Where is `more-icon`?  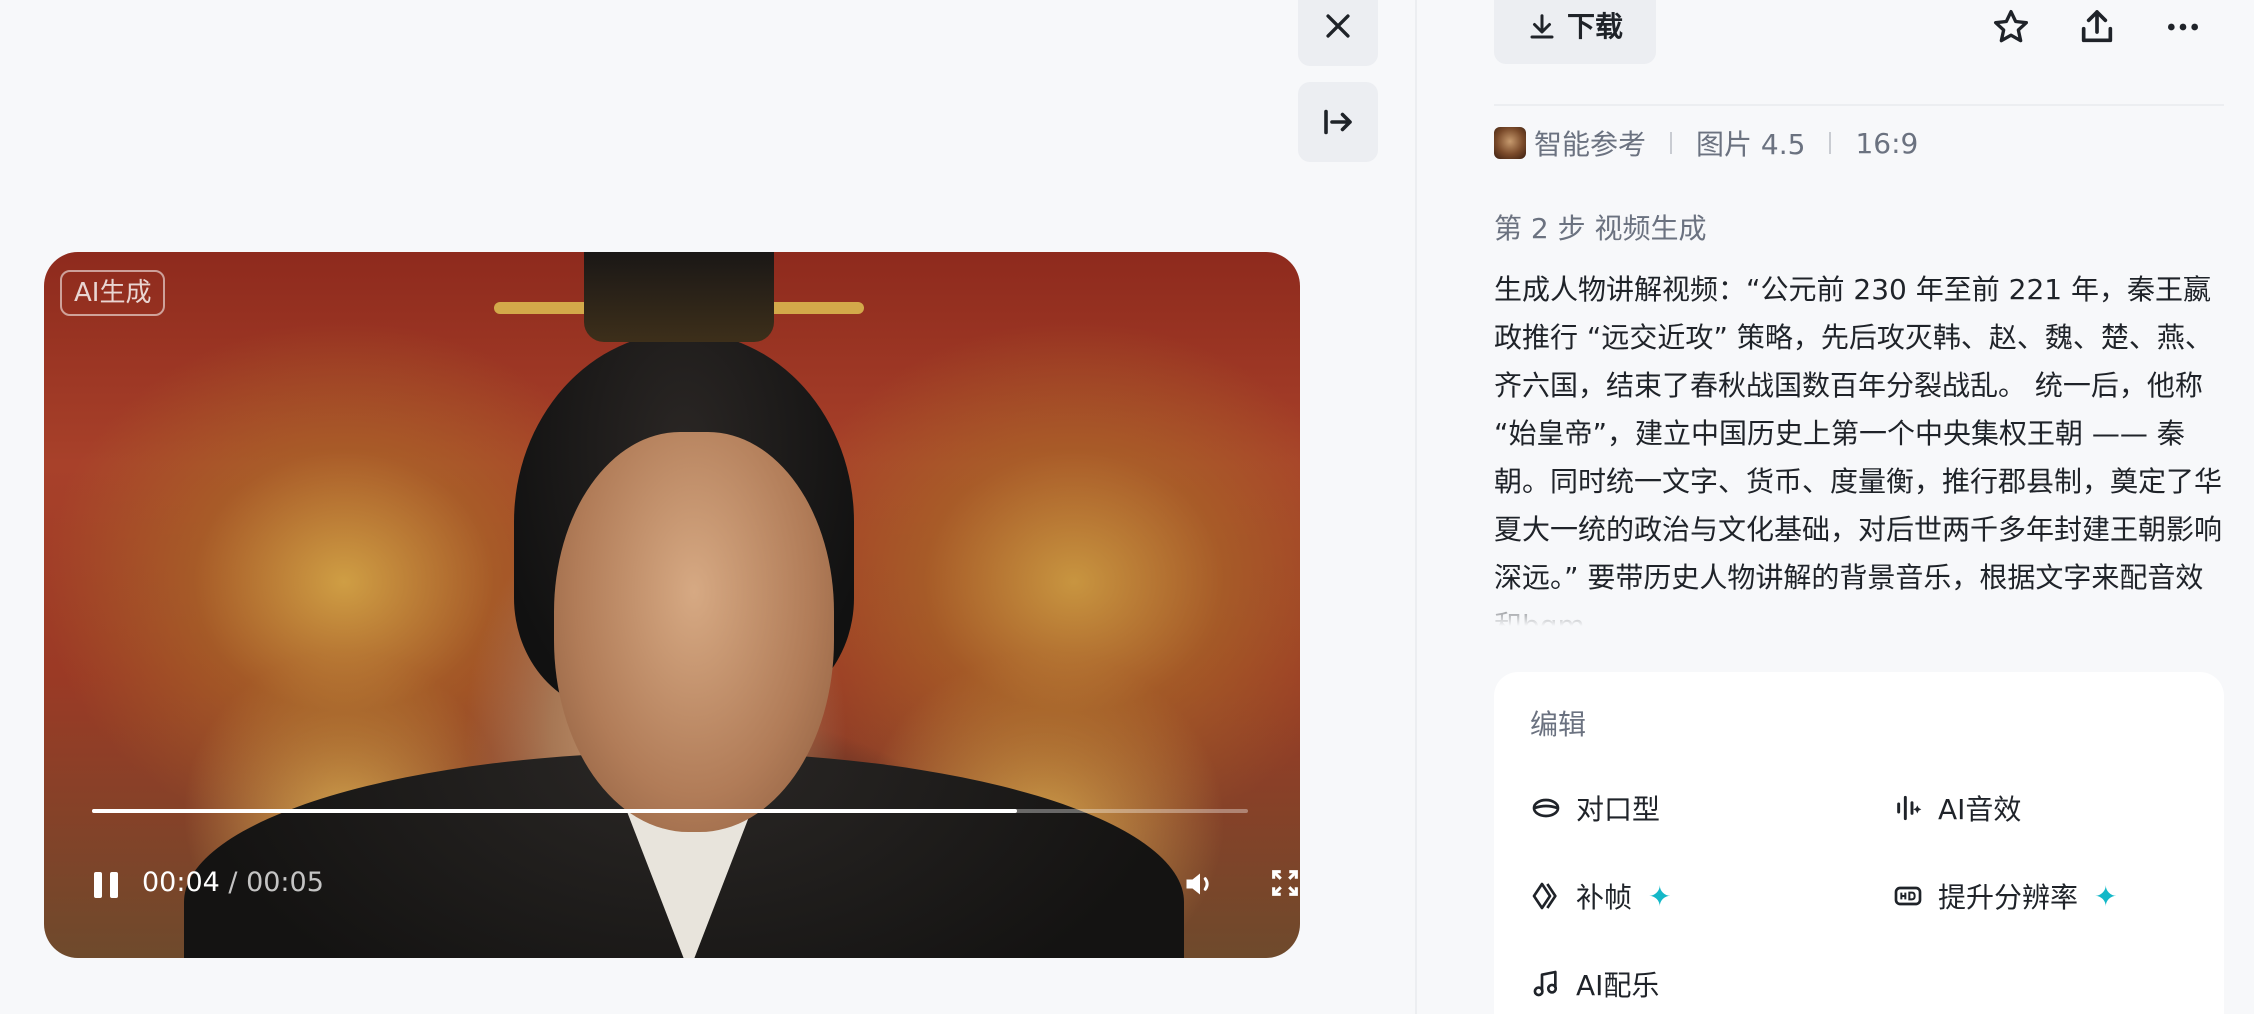 more-icon is located at coordinates (2183, 27).